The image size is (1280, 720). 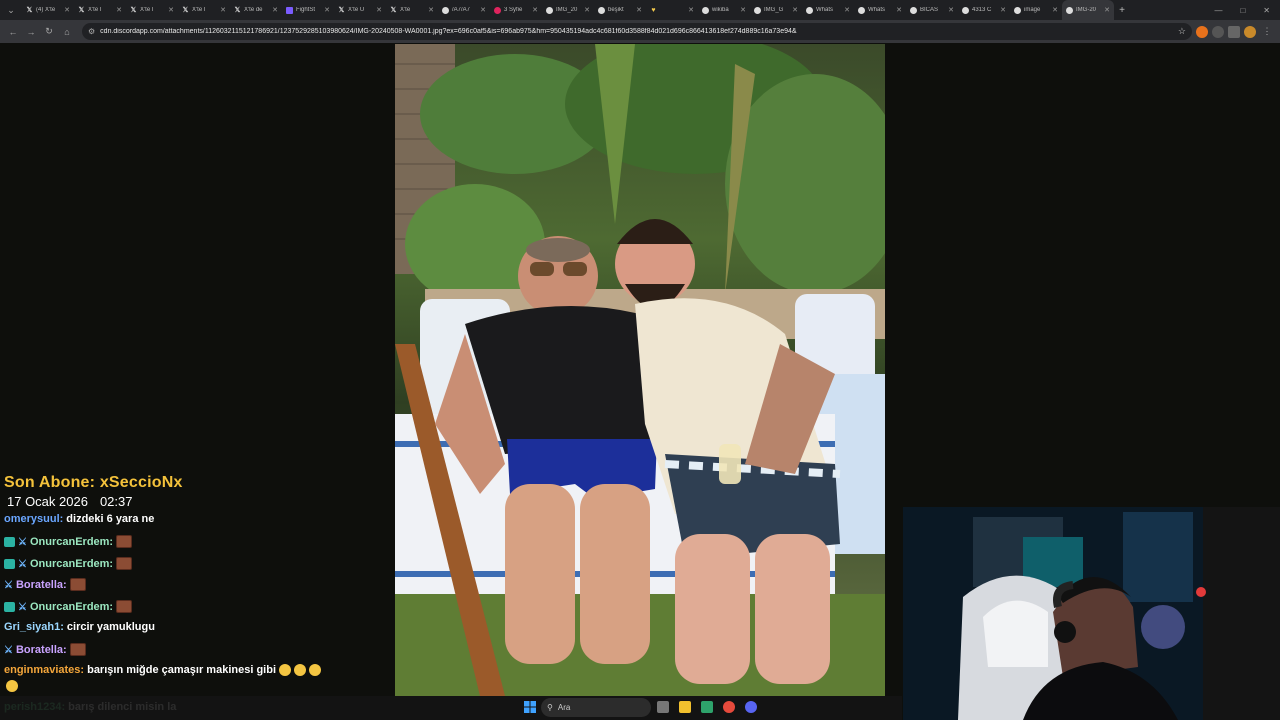 I want to click on back-icon: ←, so click(x=13, y=32).